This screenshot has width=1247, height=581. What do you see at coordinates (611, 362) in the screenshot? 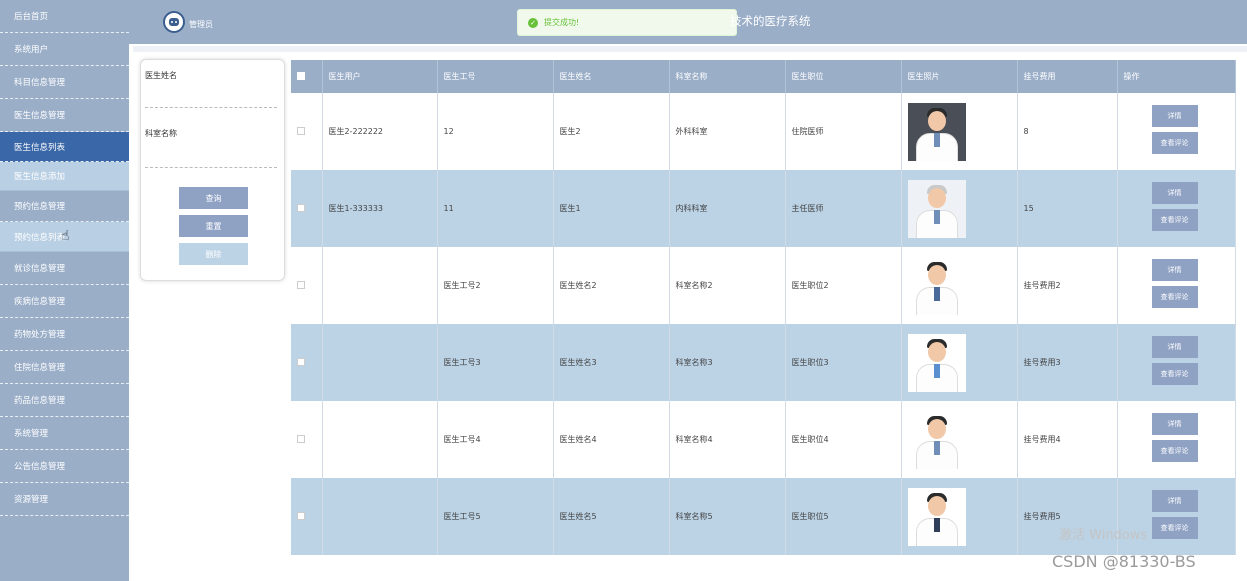
I see `cell-name: 医生姓名3` at bounding box center [611, 362].